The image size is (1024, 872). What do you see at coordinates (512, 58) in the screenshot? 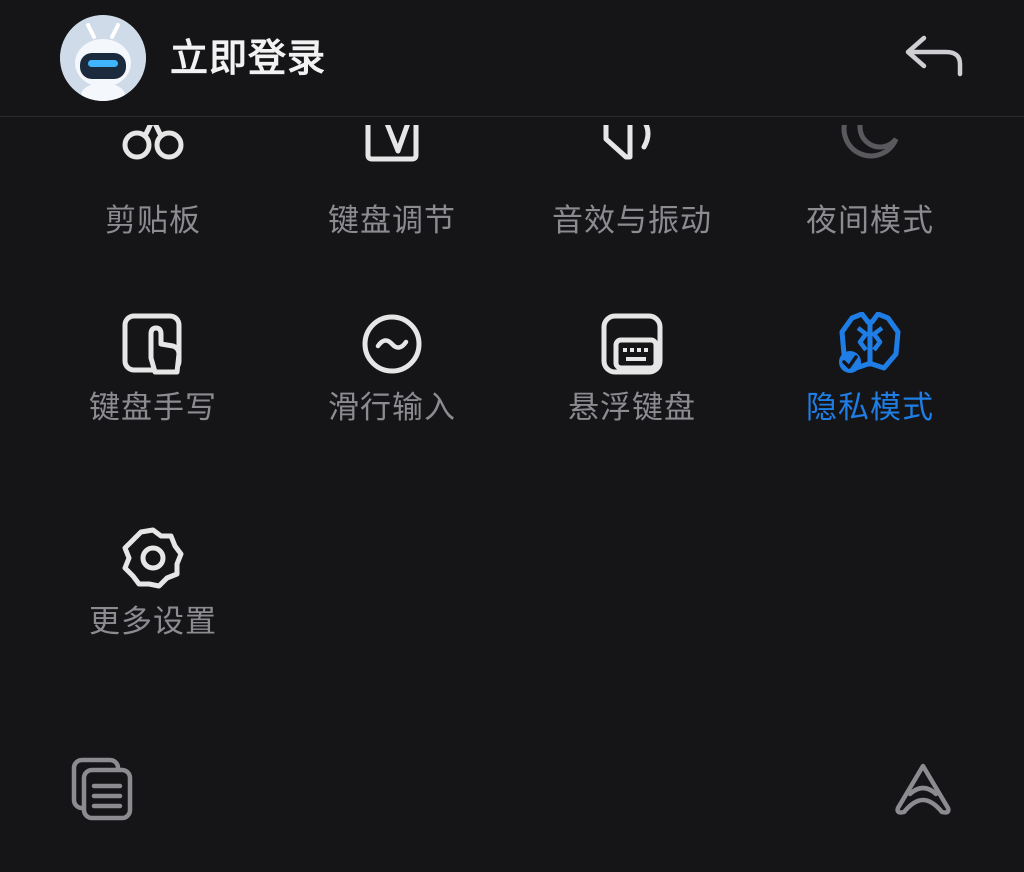
I see `header-bar: 立即登录` at bounding box center [512, 58].